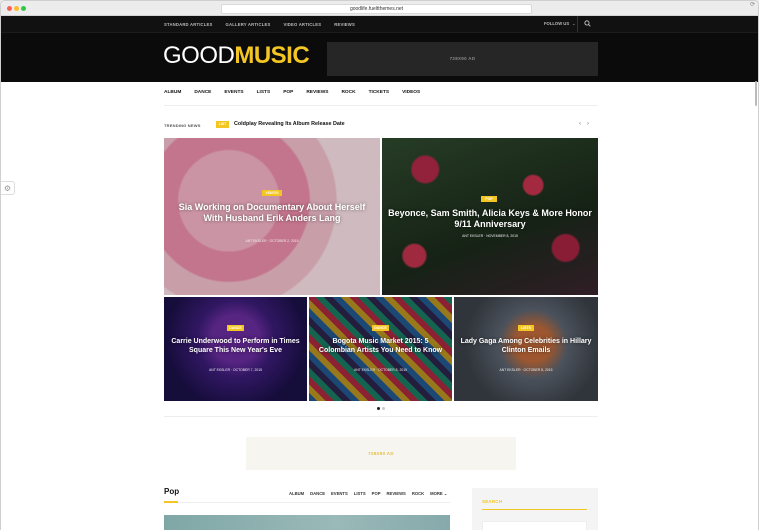 The height and width of the screenshot is (530, 759). I want to click on top-nav-standard-articles: STANDARD ARTICLES, so click(188, 24).